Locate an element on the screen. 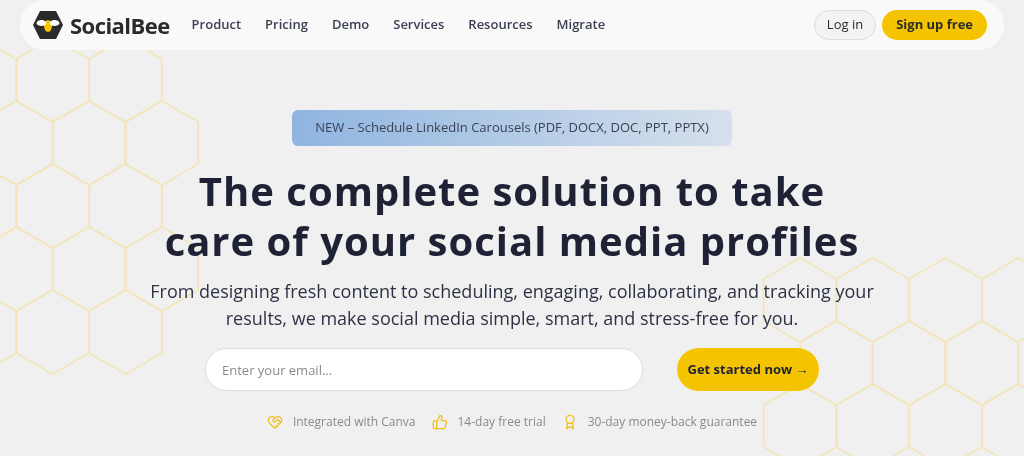 Image resolution: width=1024 pixels, height=456 pixels. feature-label: 14-day free trial is located at coordinates (501, 422).